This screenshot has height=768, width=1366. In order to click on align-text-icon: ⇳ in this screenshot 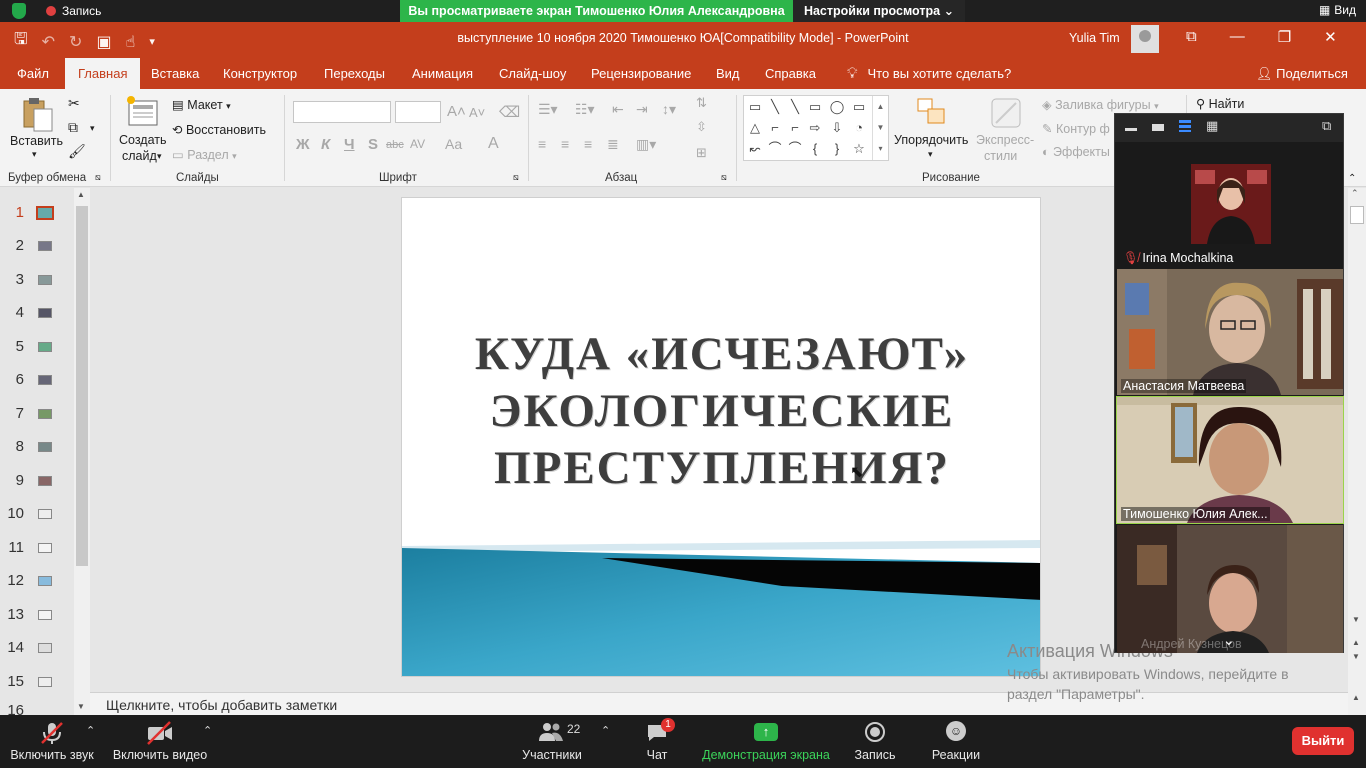, I will do `click(701, 127)`.